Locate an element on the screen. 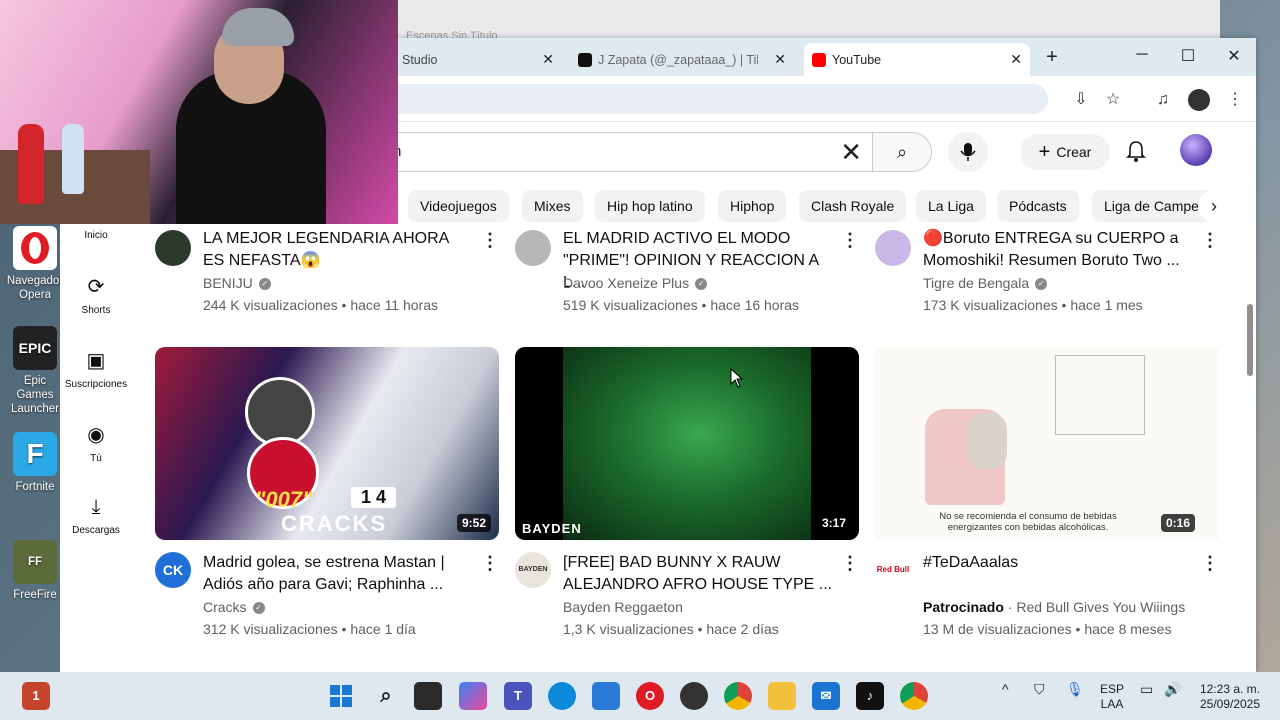 The image size is (1280, 720). chip: Mixes is located at coordinates (552, 206).